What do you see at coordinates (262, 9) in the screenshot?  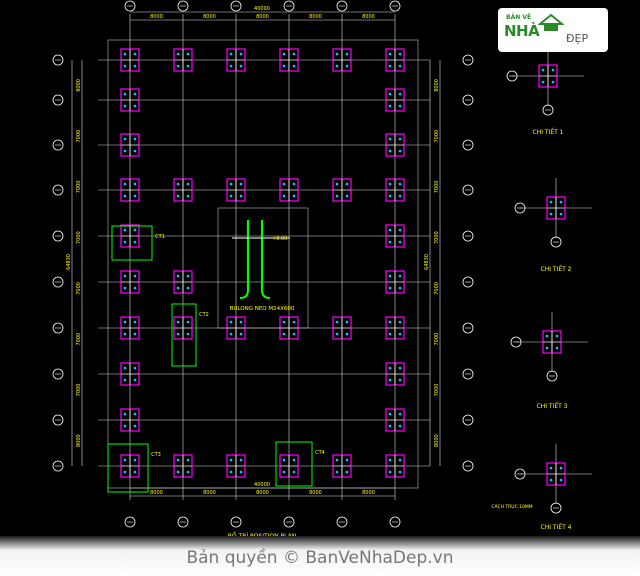 I see `top-total-dimension: 40000` at bounding box center [262, 9].